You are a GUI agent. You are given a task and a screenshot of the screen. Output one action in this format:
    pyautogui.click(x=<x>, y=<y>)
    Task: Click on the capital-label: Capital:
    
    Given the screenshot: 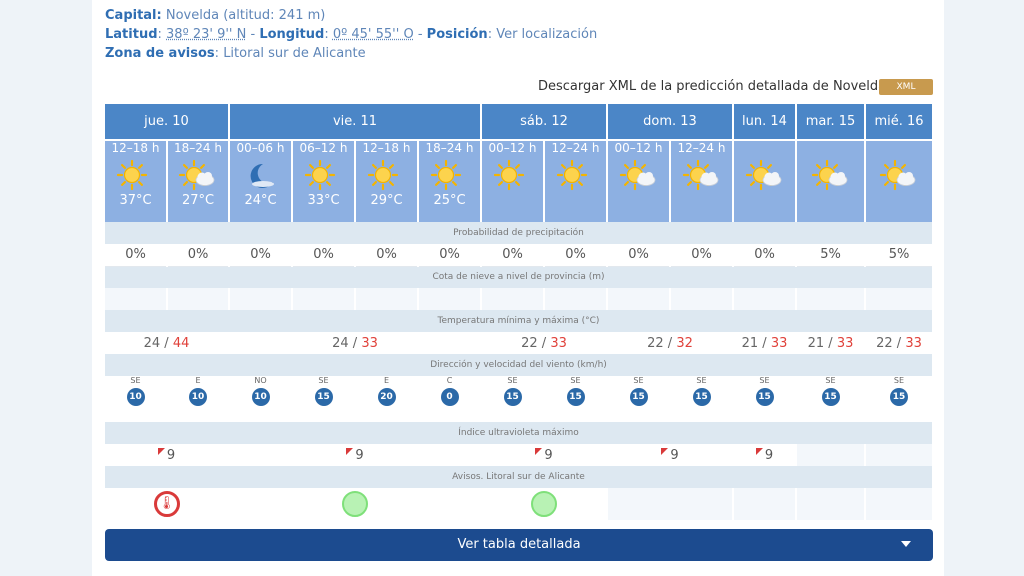 What is the action you would take?
    pyautogui.click(x=133, y=15)
    